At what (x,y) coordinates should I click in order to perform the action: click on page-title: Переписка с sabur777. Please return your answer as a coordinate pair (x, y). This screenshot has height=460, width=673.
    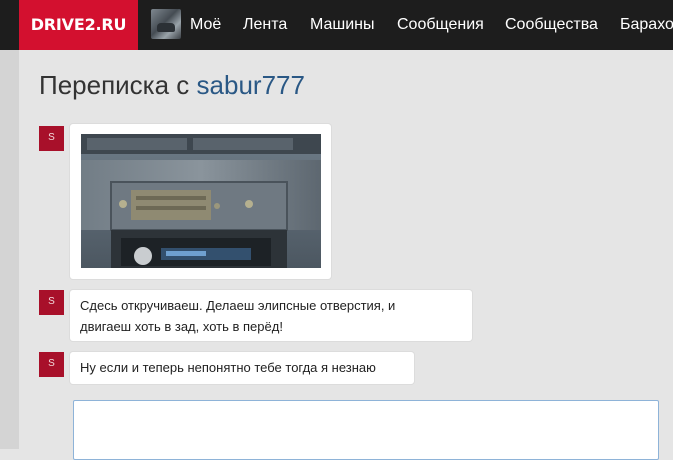
    Looking at the image, I should click on (172, 85).